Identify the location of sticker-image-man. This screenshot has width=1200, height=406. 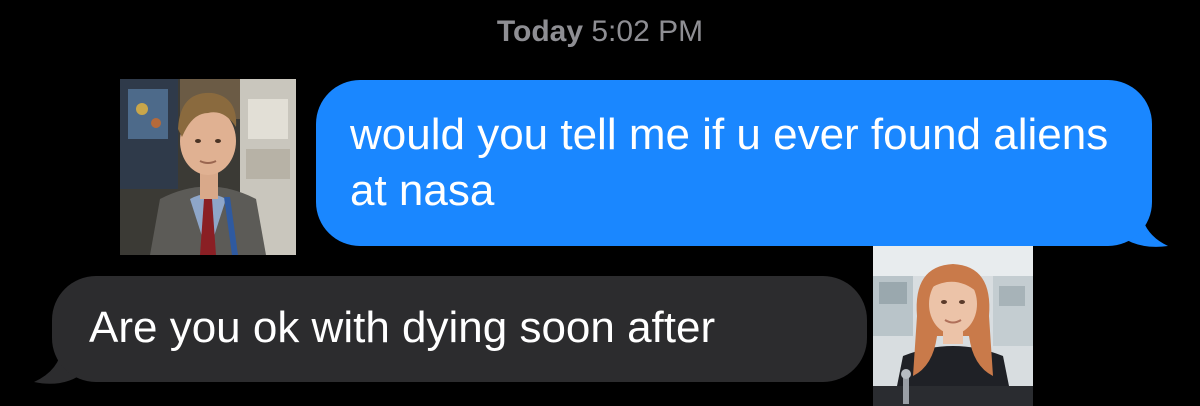
(208, 167).